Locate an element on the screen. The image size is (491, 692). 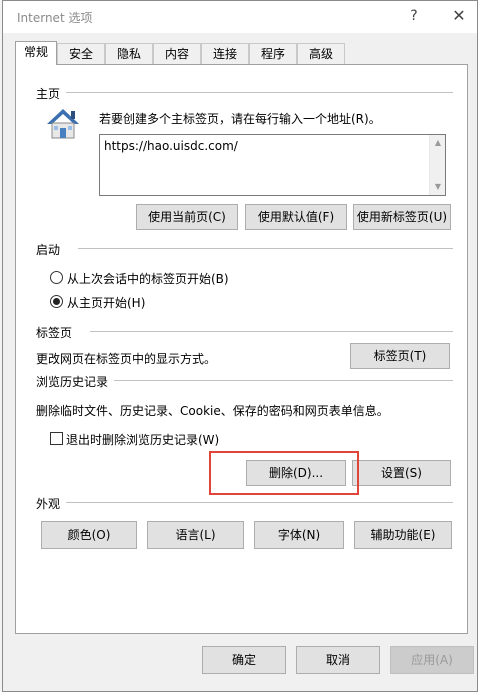
homepage-url-value: https://hao.uisdc.com/ is located at coordinates (171, 146).